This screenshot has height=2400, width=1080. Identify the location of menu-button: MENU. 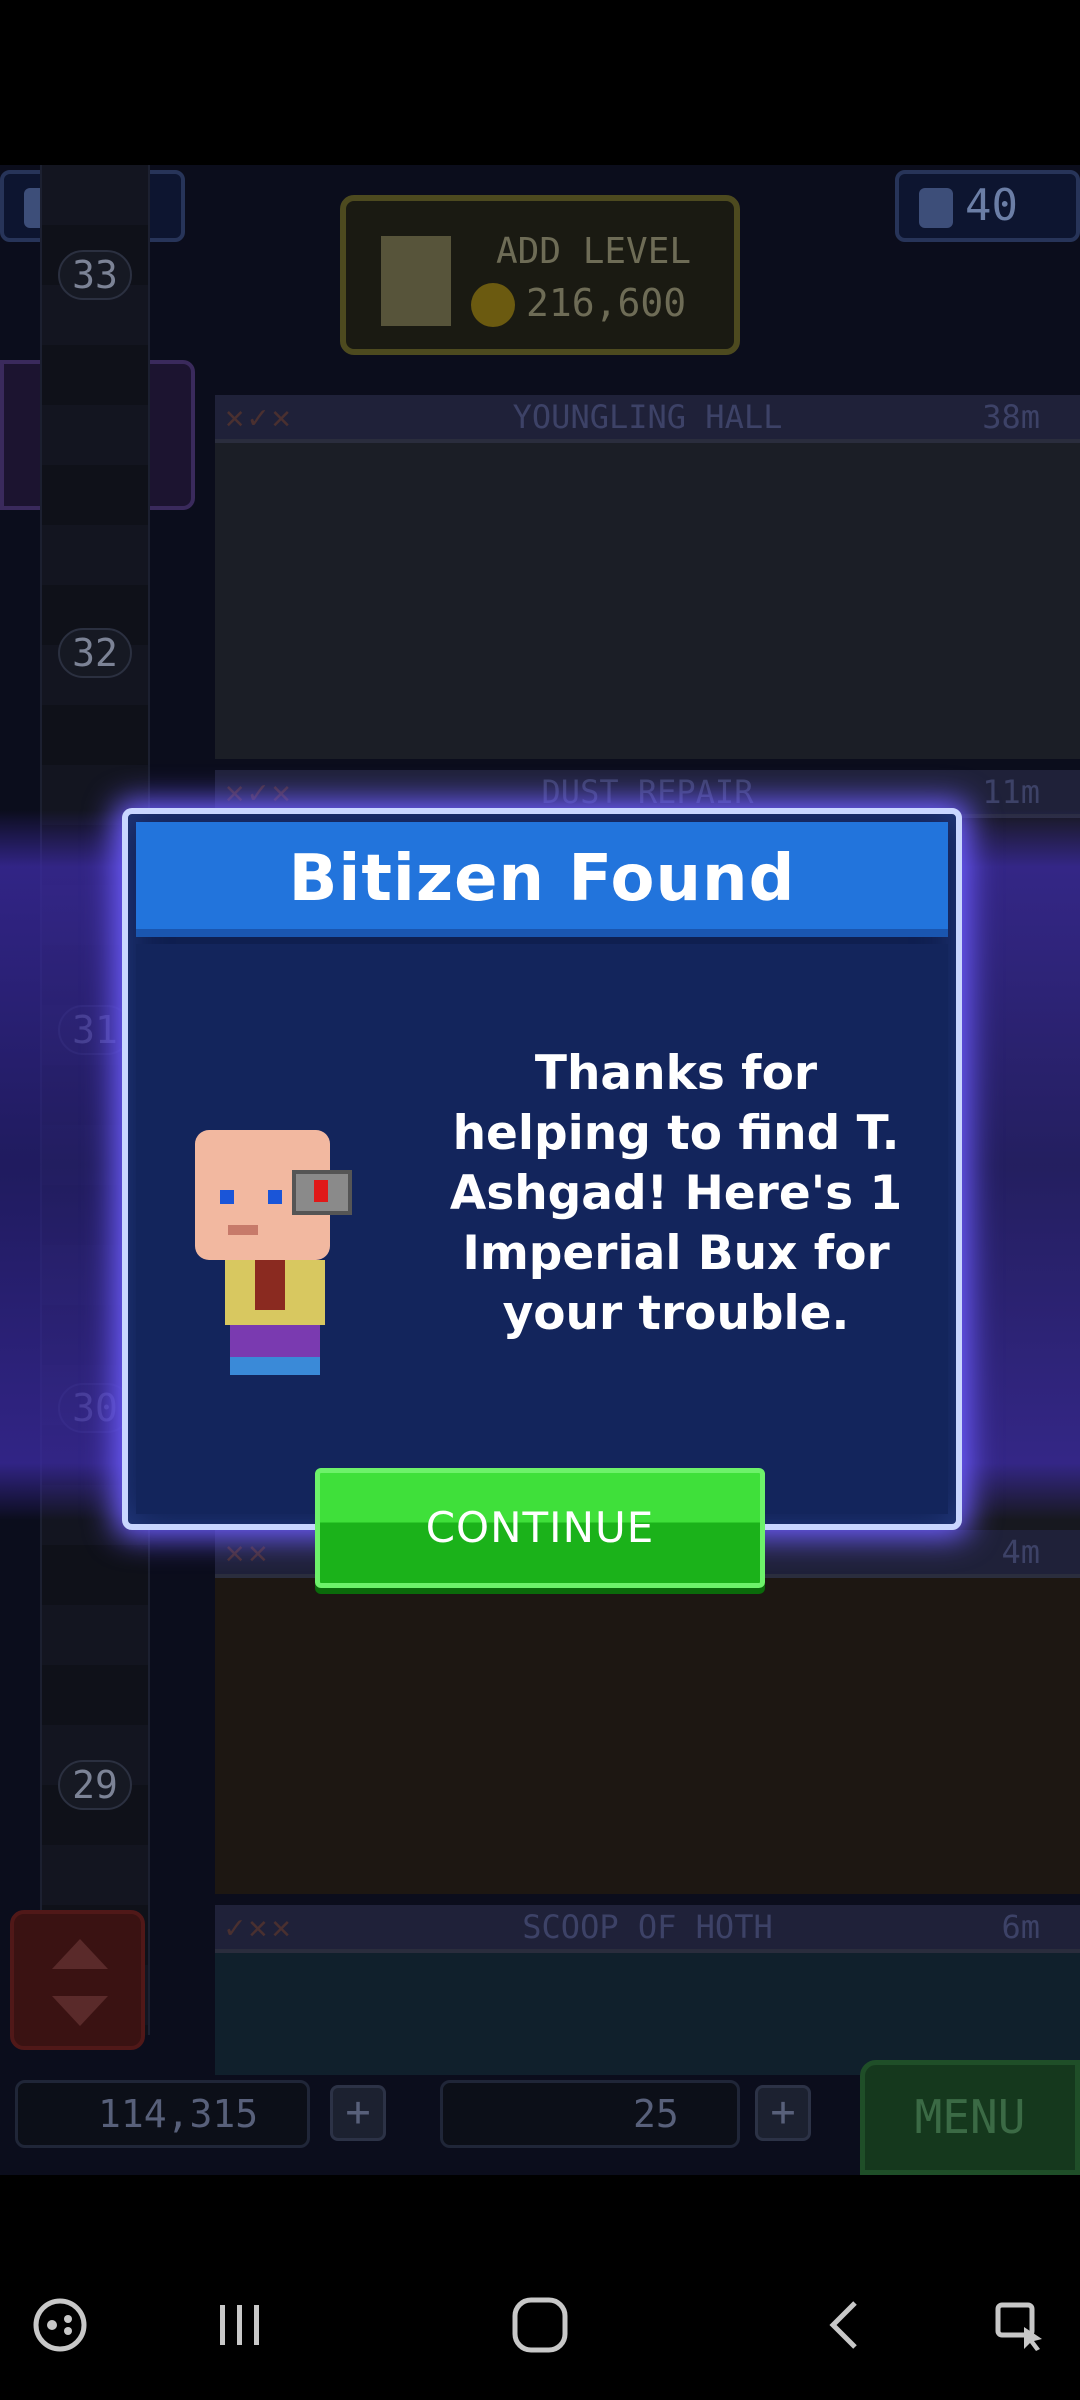
(970, 2117).